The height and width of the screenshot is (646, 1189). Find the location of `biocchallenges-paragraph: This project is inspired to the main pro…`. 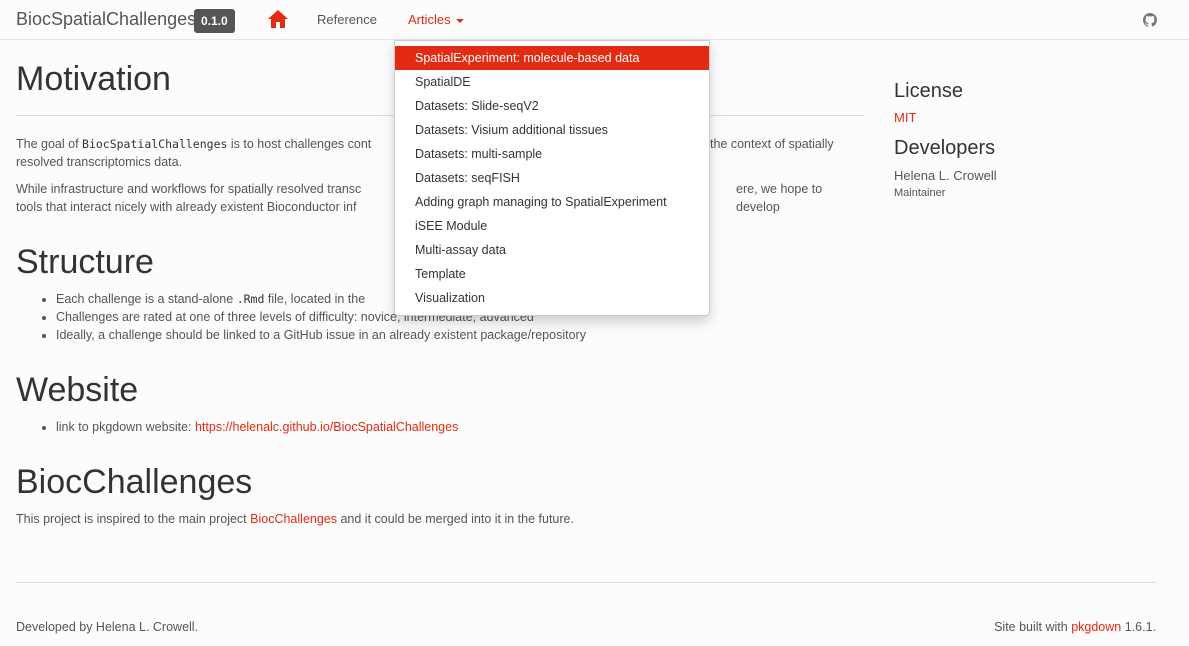

biocchallenges-paragraph: This project is inspired to the main pro… is located at coordinates (441, 519).